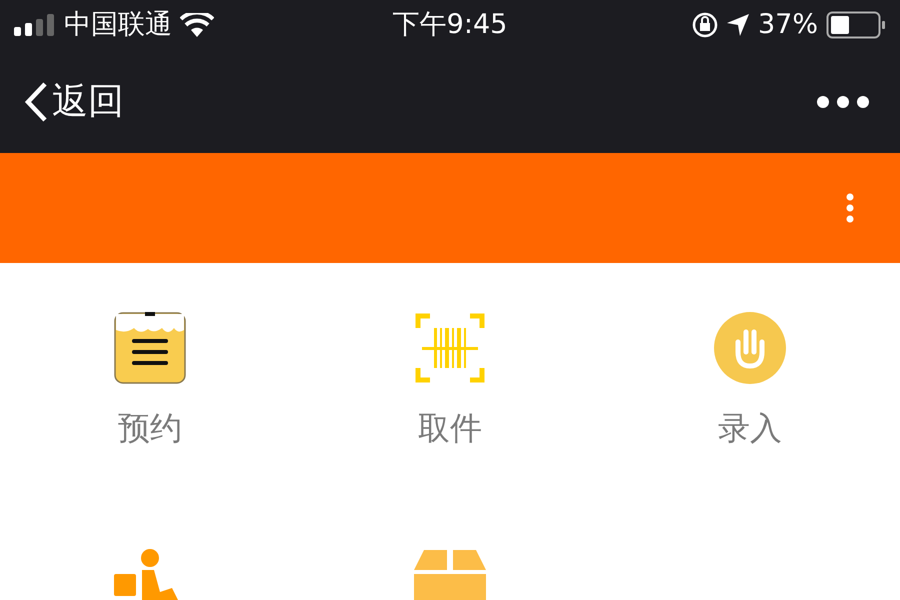  Describe the element at coordinates (36, 101) in the screenshot. I see `back-chevron-icon` at that location.